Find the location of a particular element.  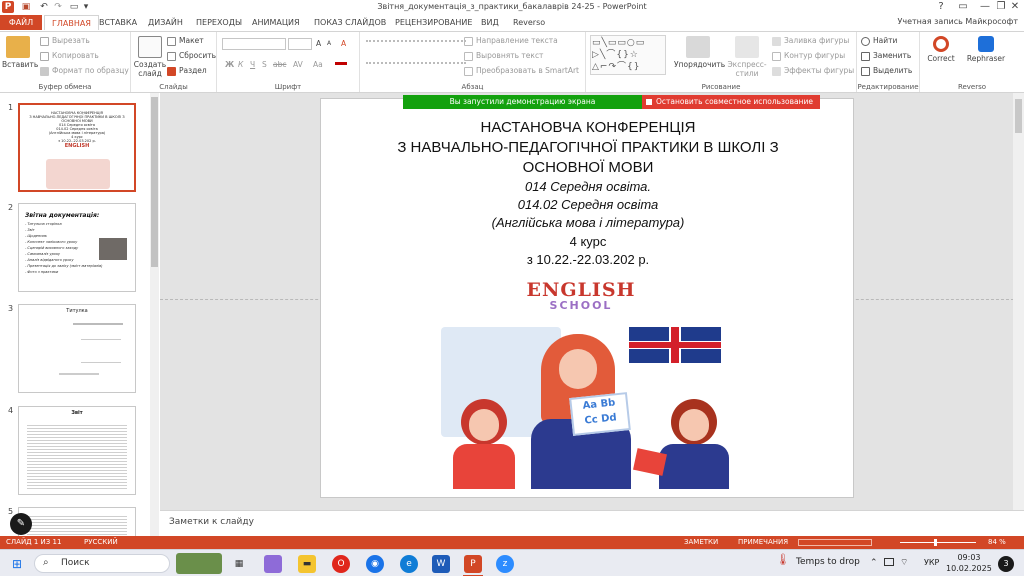

tab-review: РЕЦЕНЗИРОВАНИЕ is located at coordinates (433, 22).